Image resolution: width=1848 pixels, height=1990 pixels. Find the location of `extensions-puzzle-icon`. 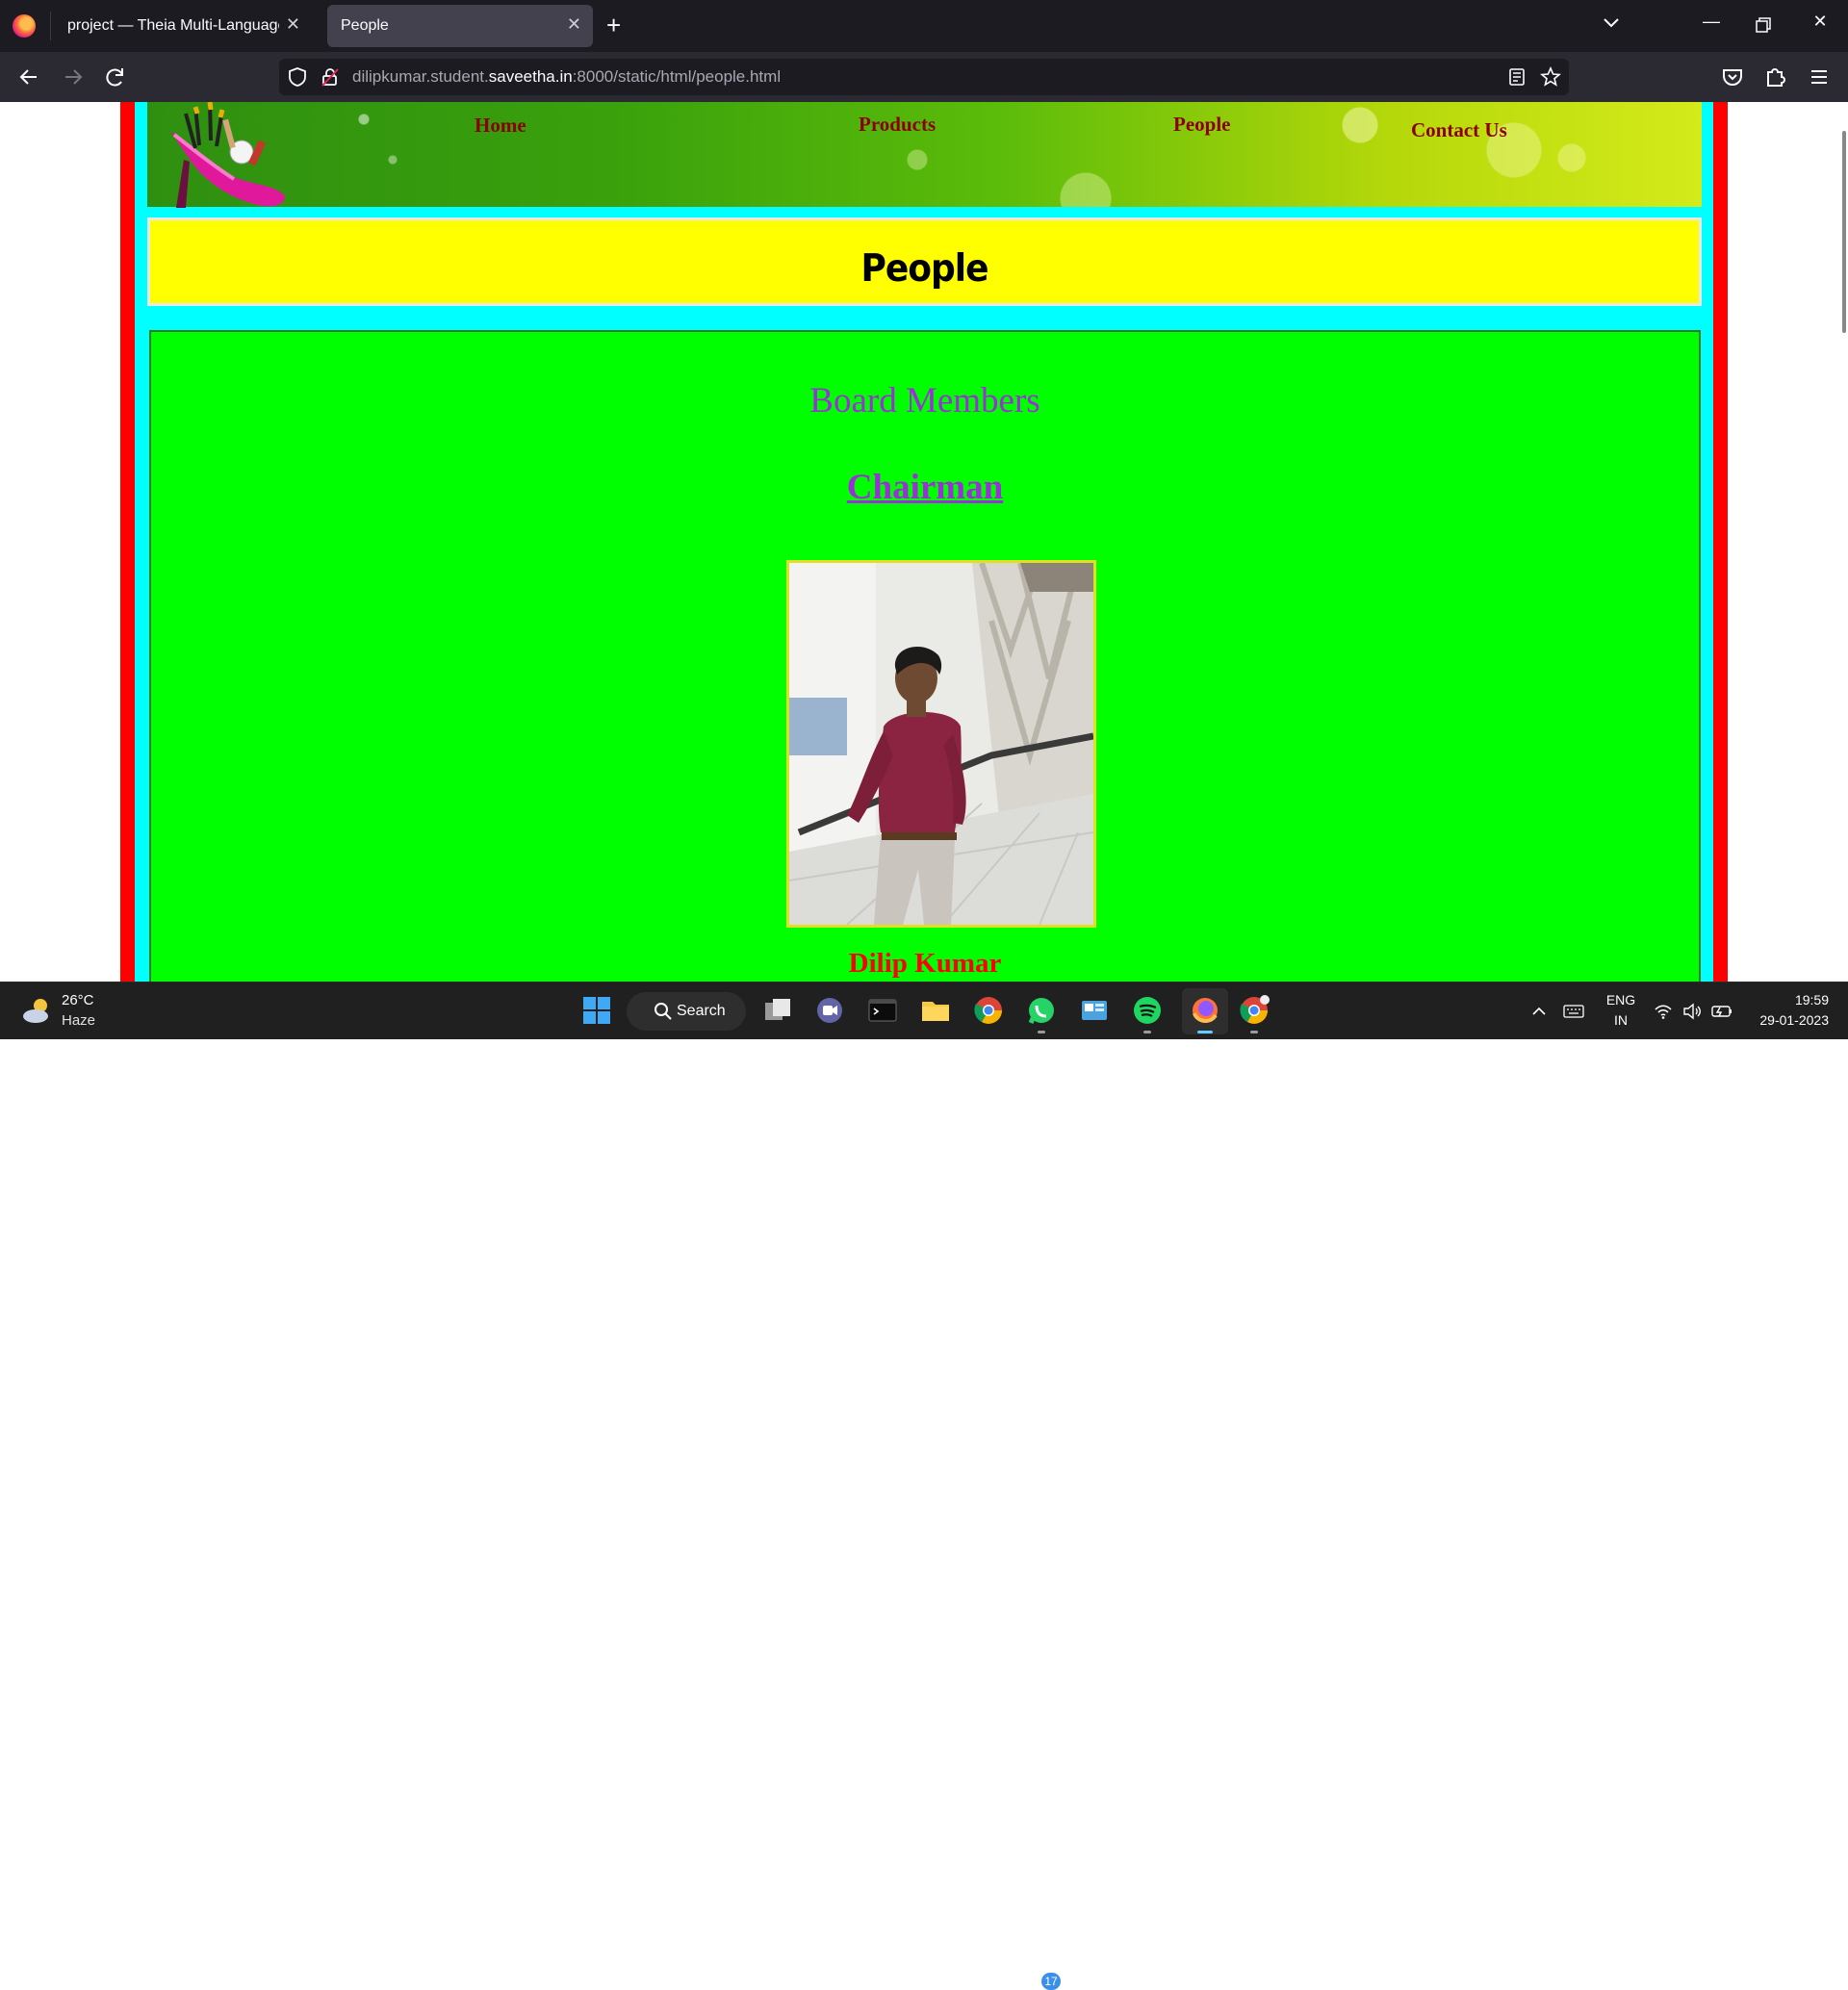

extensions-puzzle-icon is located at coordinates (1774, 77).